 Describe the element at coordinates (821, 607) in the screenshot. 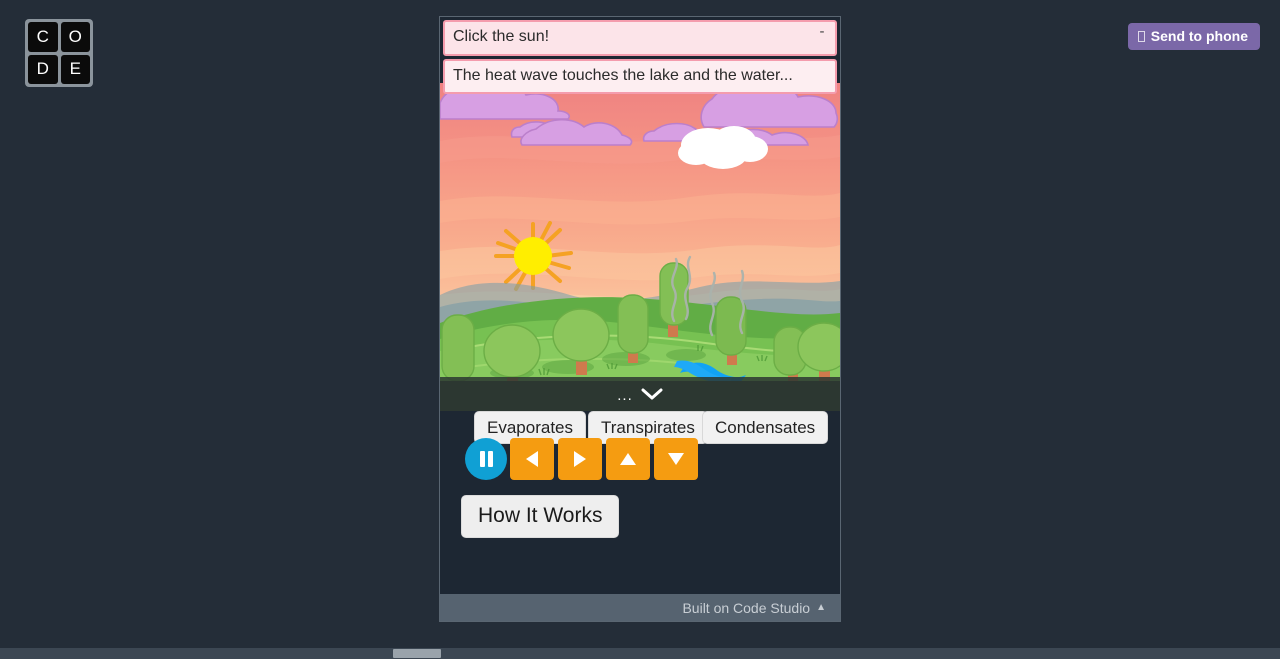

I see `caret-up-icon: ▲` at that location.